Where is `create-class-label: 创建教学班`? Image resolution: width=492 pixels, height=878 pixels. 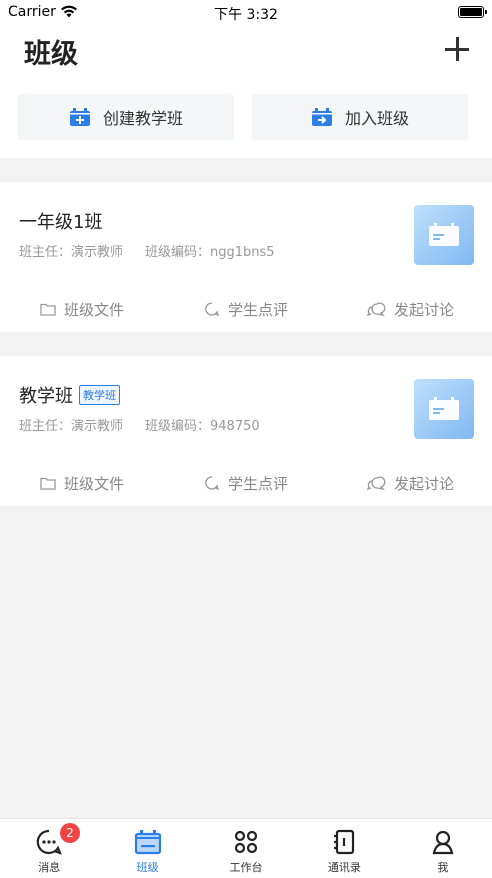 create-class-label: 创建教学班 is located at coordinates (142, 118).